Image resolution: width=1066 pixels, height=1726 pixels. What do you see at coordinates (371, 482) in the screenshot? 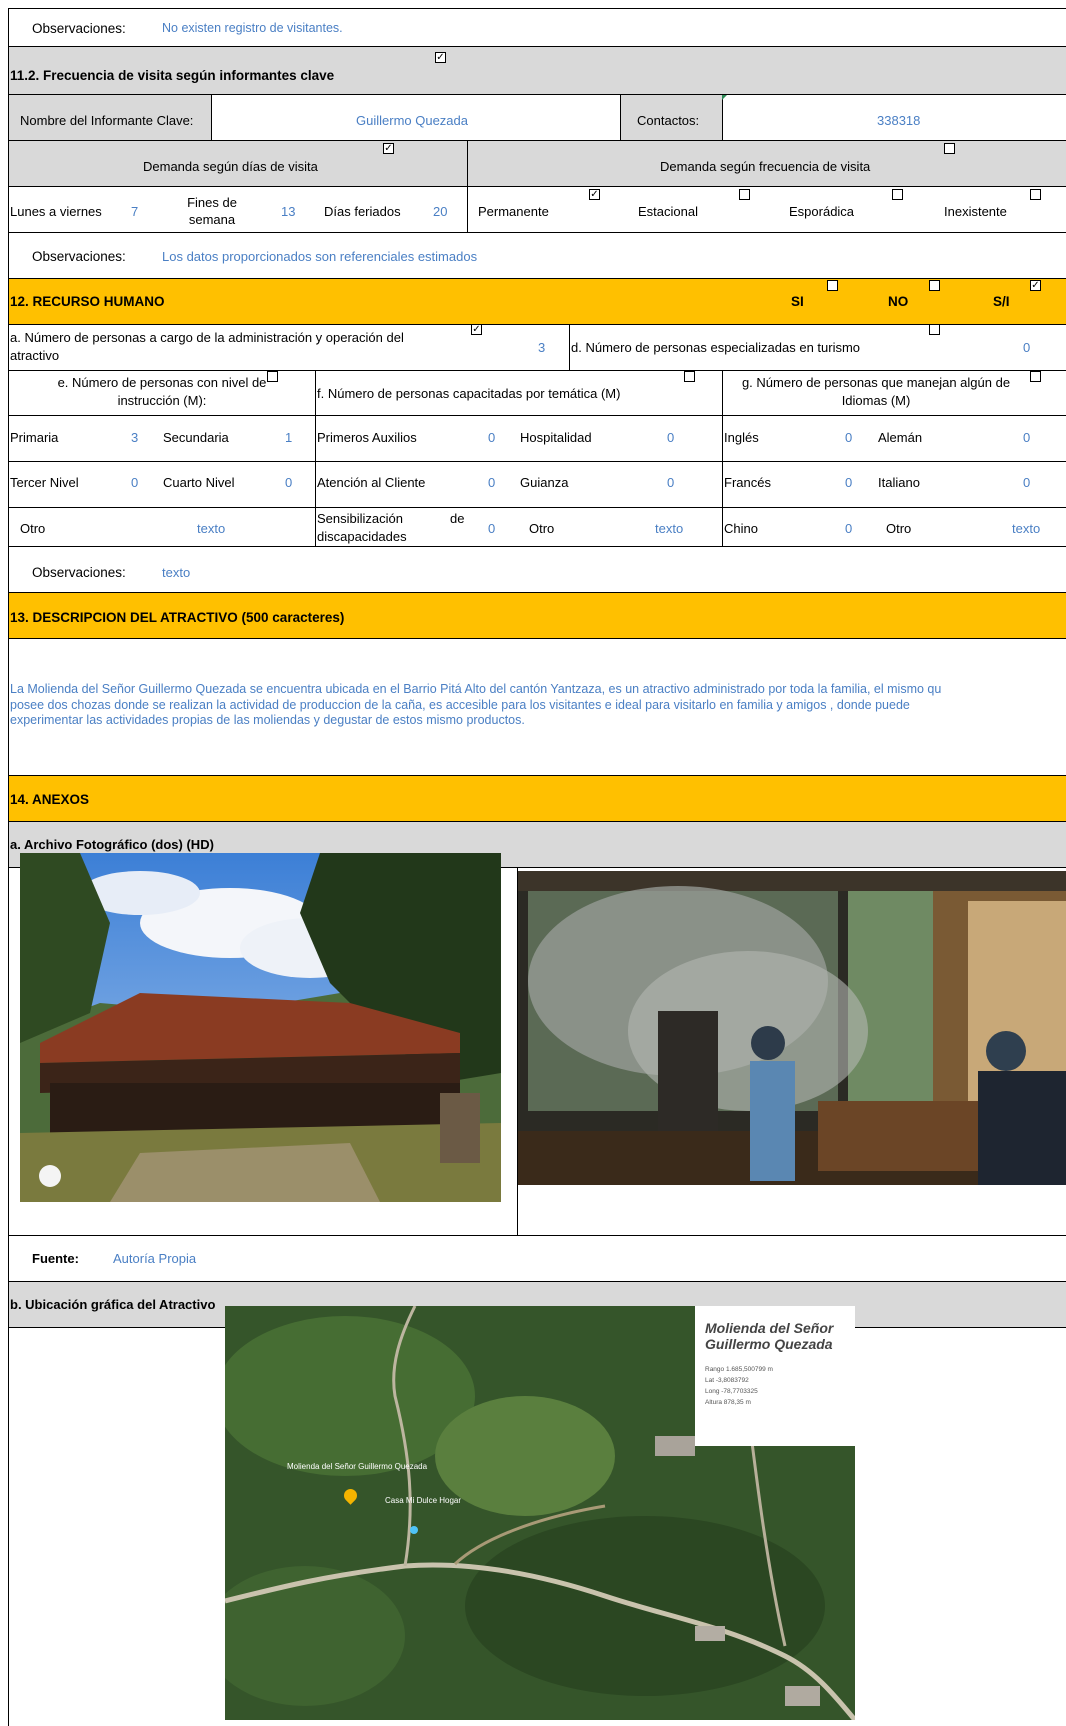
I see `atencion-label: Atención al Cliente` at bounding box center [371, 482].